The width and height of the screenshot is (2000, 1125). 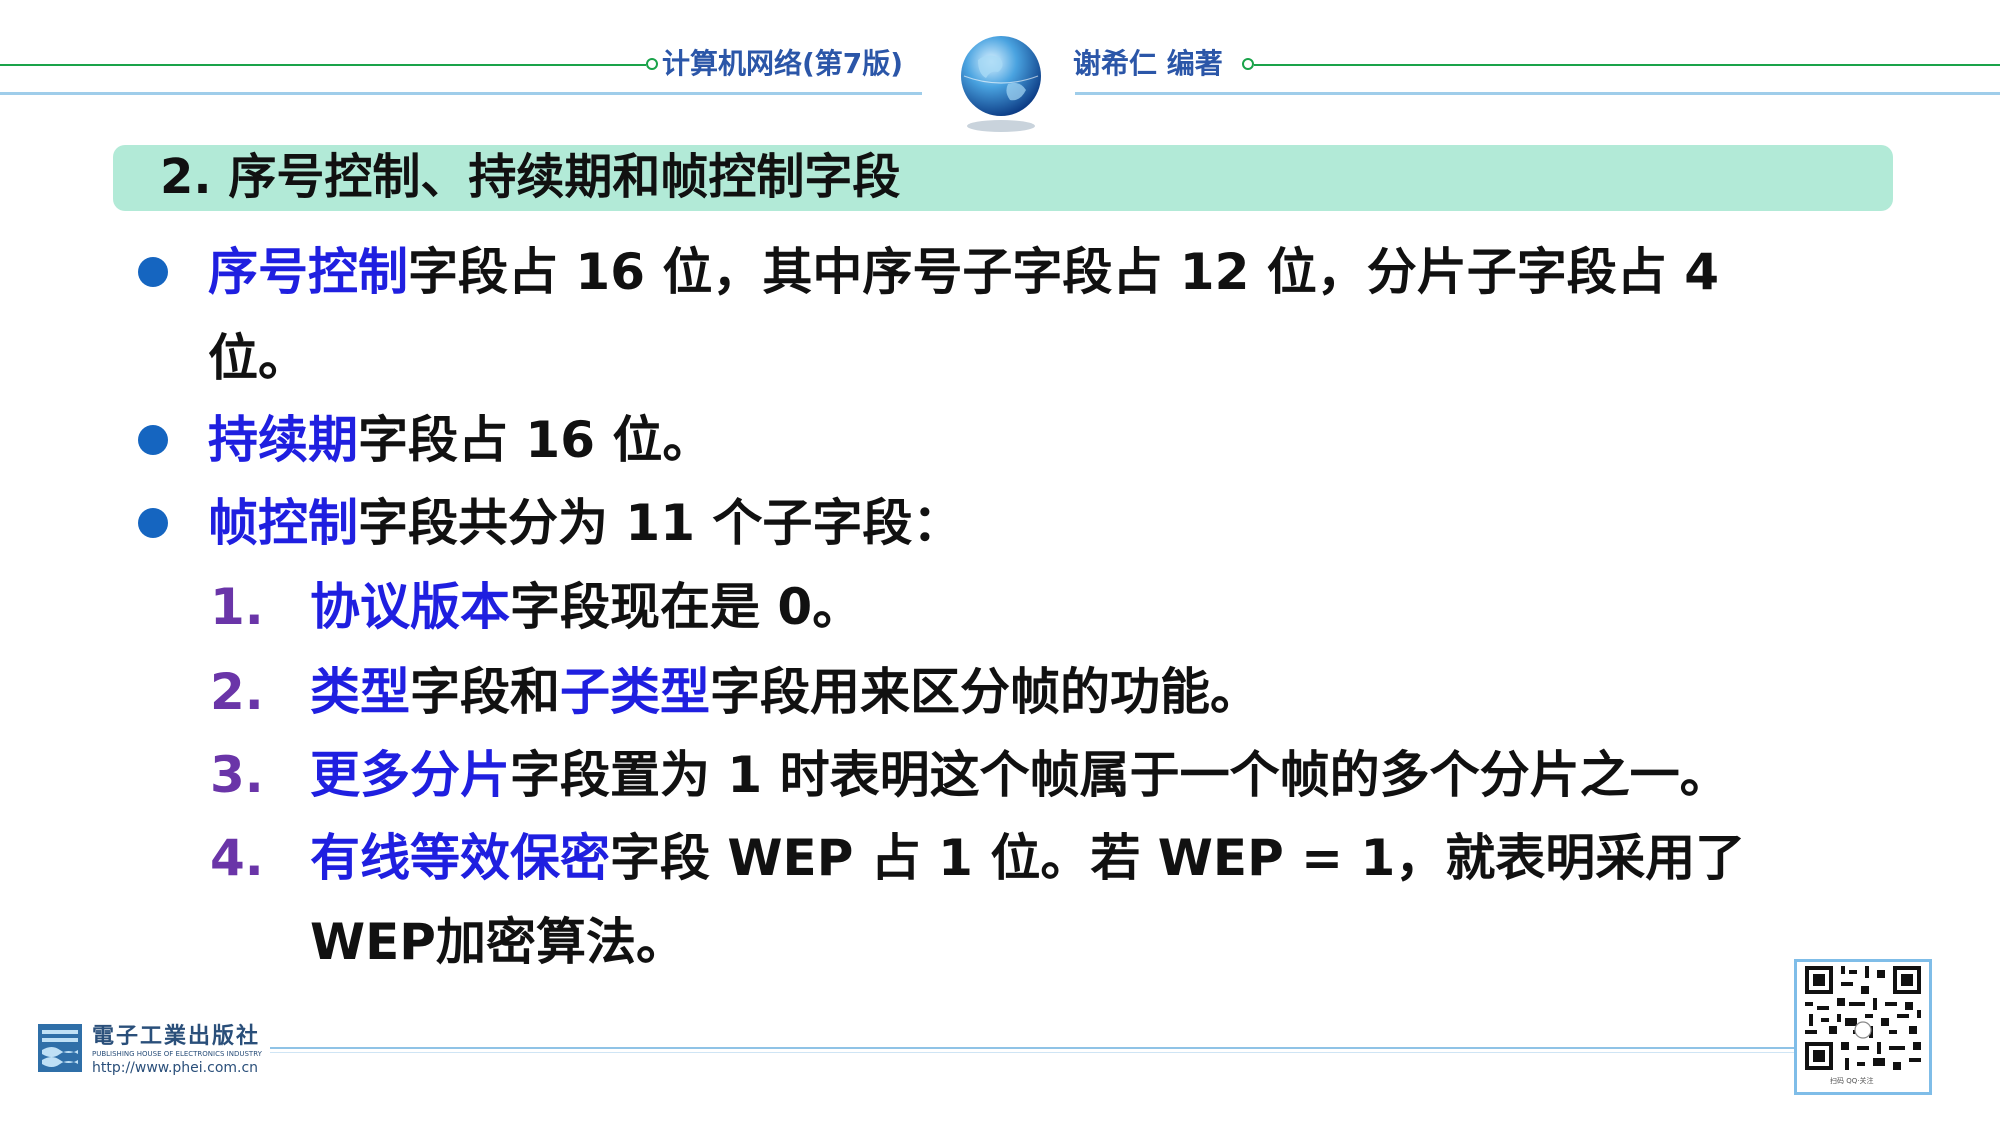 I want to click on subitem-number: 2., so click(x=237, y=692).